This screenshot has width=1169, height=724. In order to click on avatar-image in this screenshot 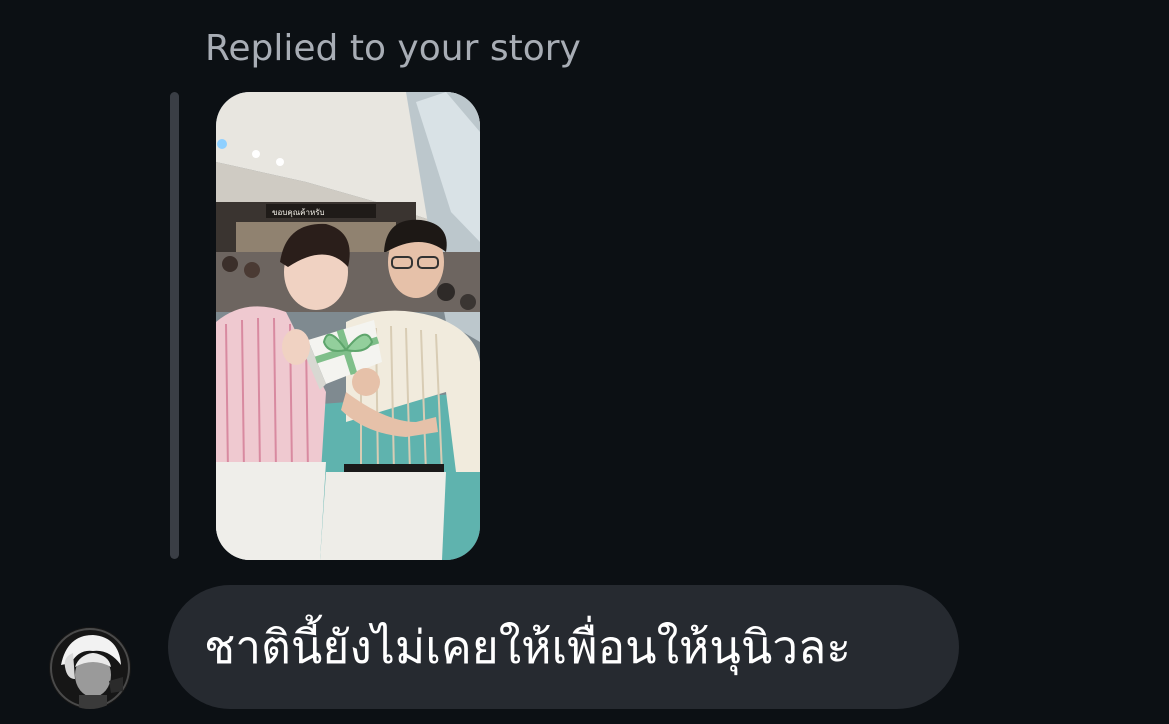, I will do `click(90, 668)`.